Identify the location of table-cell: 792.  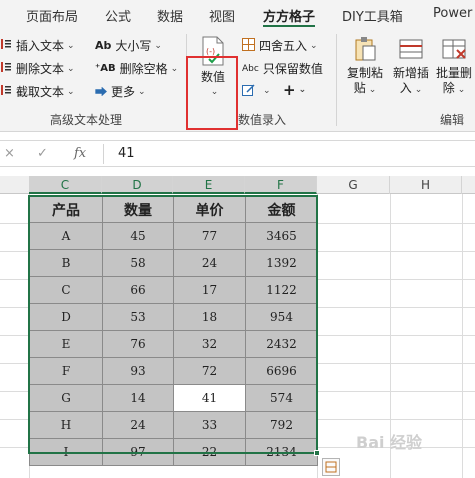
(281, 425).